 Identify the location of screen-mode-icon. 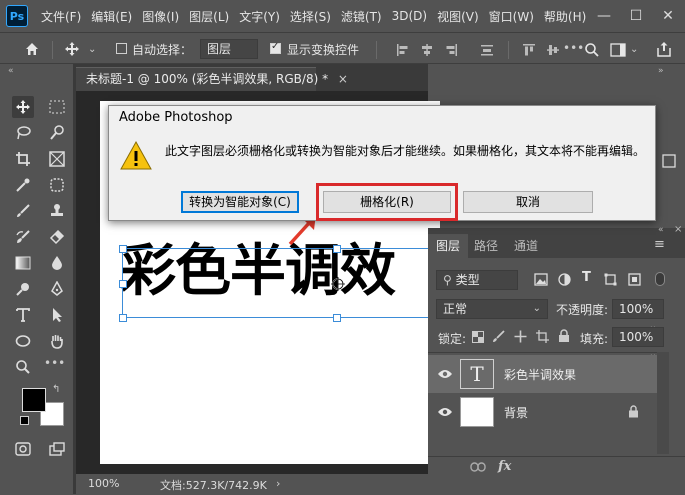
(57, 449).